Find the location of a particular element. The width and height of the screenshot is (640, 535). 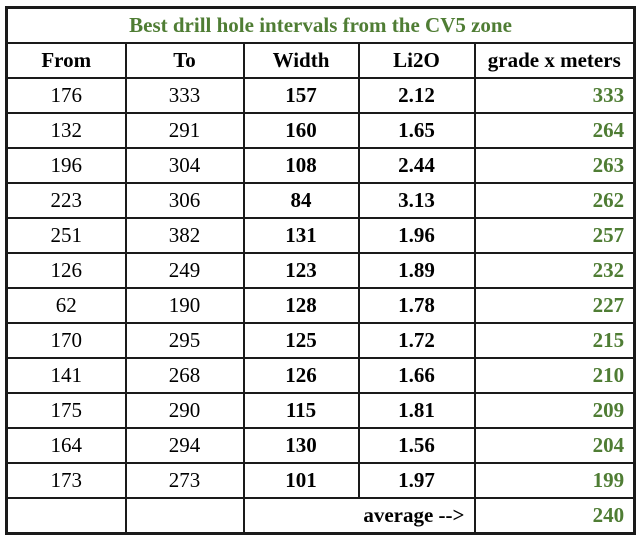

cell-width: 101 is located at coordinates (301, 480).